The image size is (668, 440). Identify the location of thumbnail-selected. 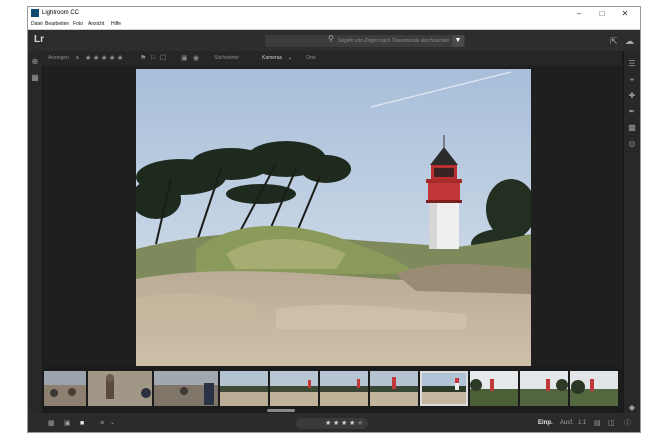
(444, 388).